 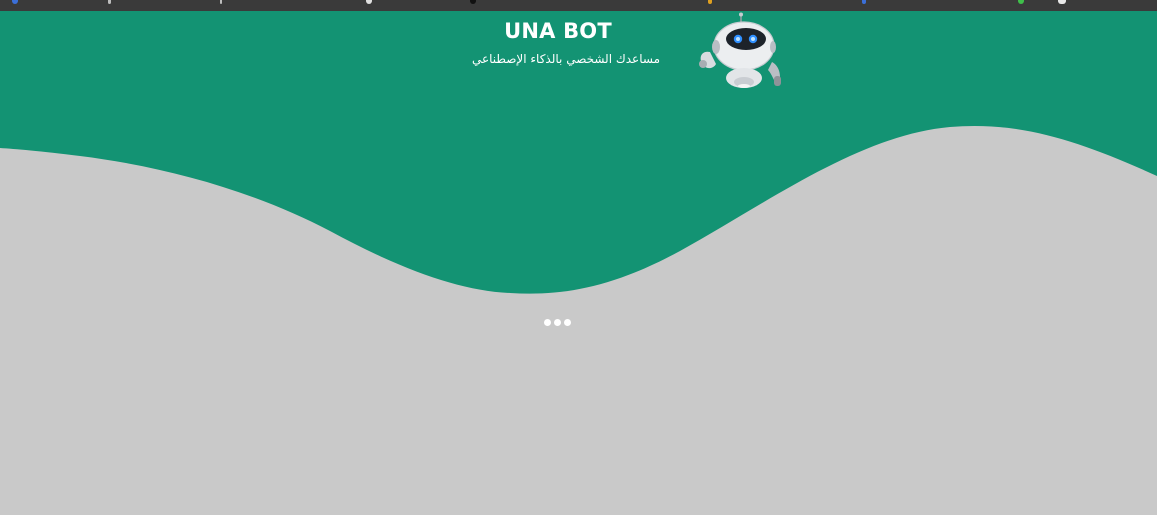 What do you see at coordinates (558, 31) in the screenshot?
I see `app-title: UNA BOT` at bounding box center [558, 31].